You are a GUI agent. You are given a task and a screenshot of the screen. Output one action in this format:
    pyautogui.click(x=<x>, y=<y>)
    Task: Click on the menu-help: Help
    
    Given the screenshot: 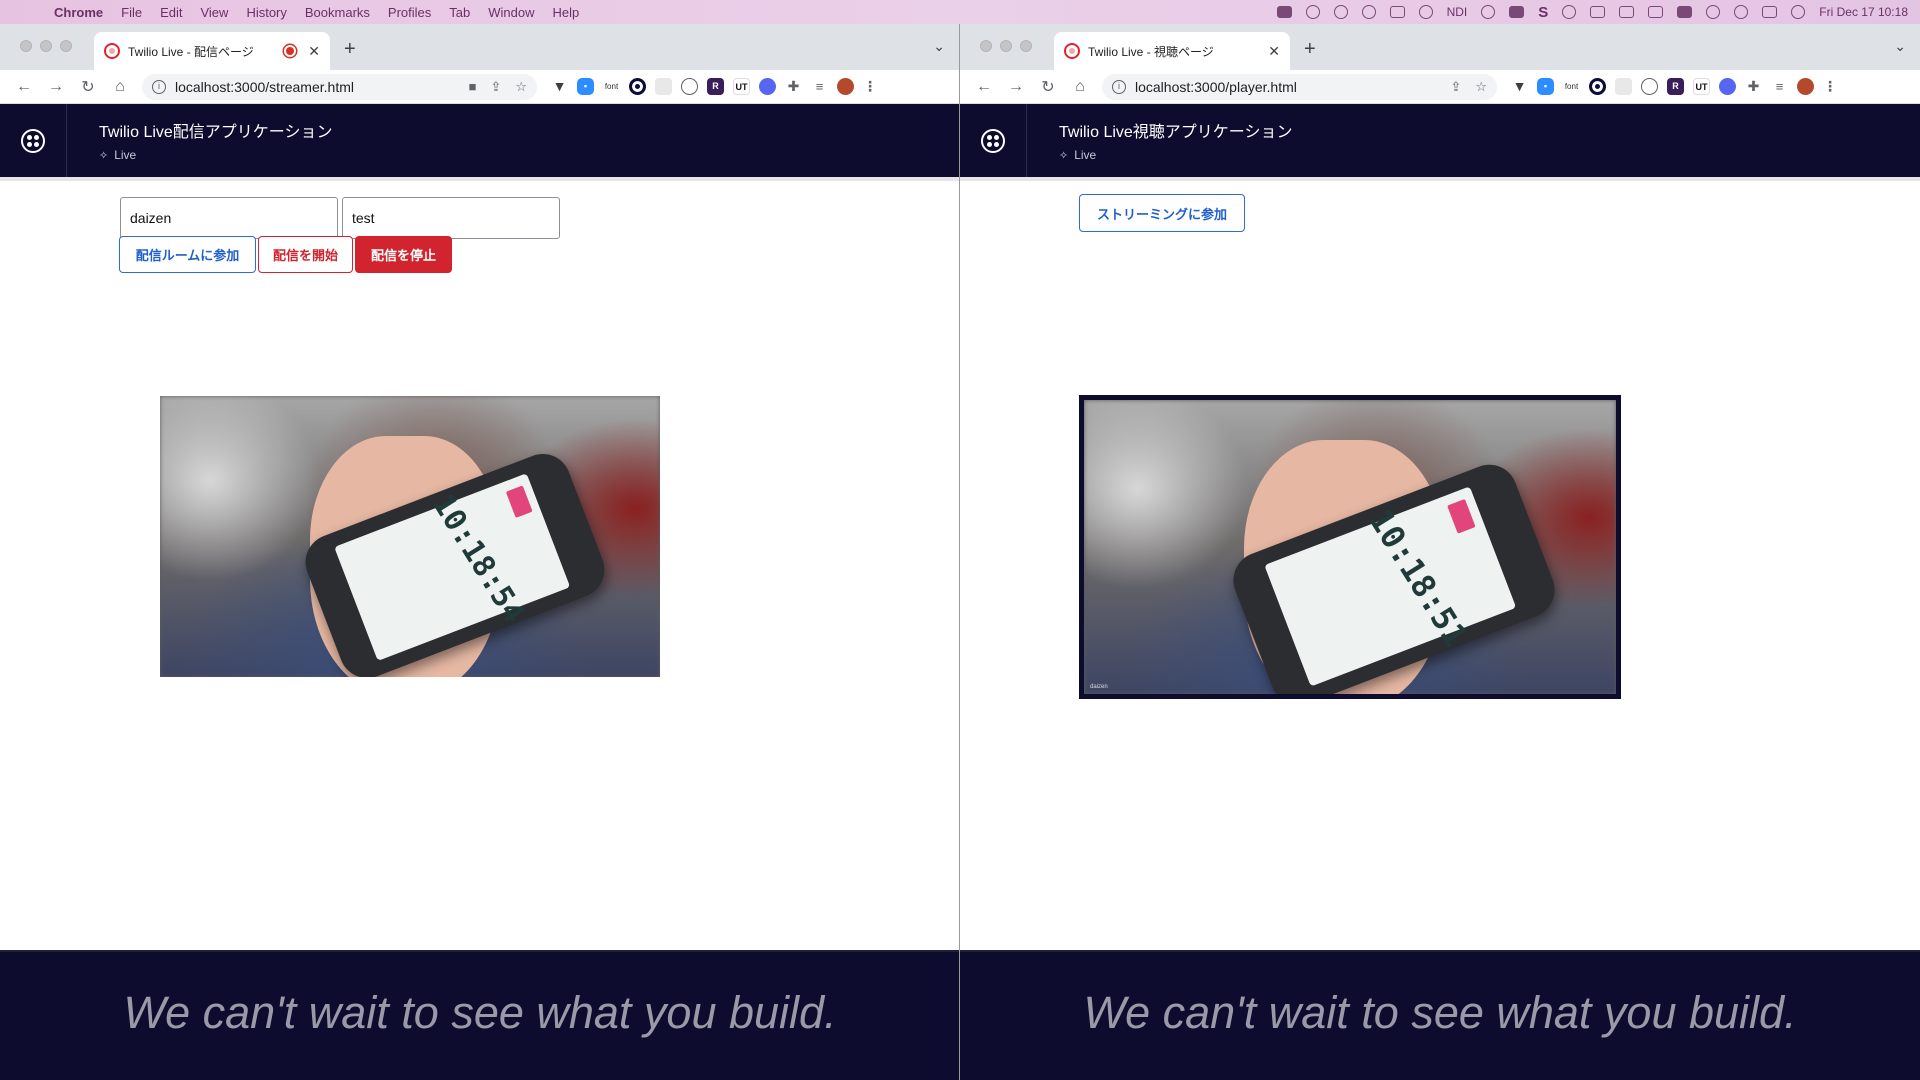 What is the action you would take?
    pyautogui.click(x=566, y=12)
    